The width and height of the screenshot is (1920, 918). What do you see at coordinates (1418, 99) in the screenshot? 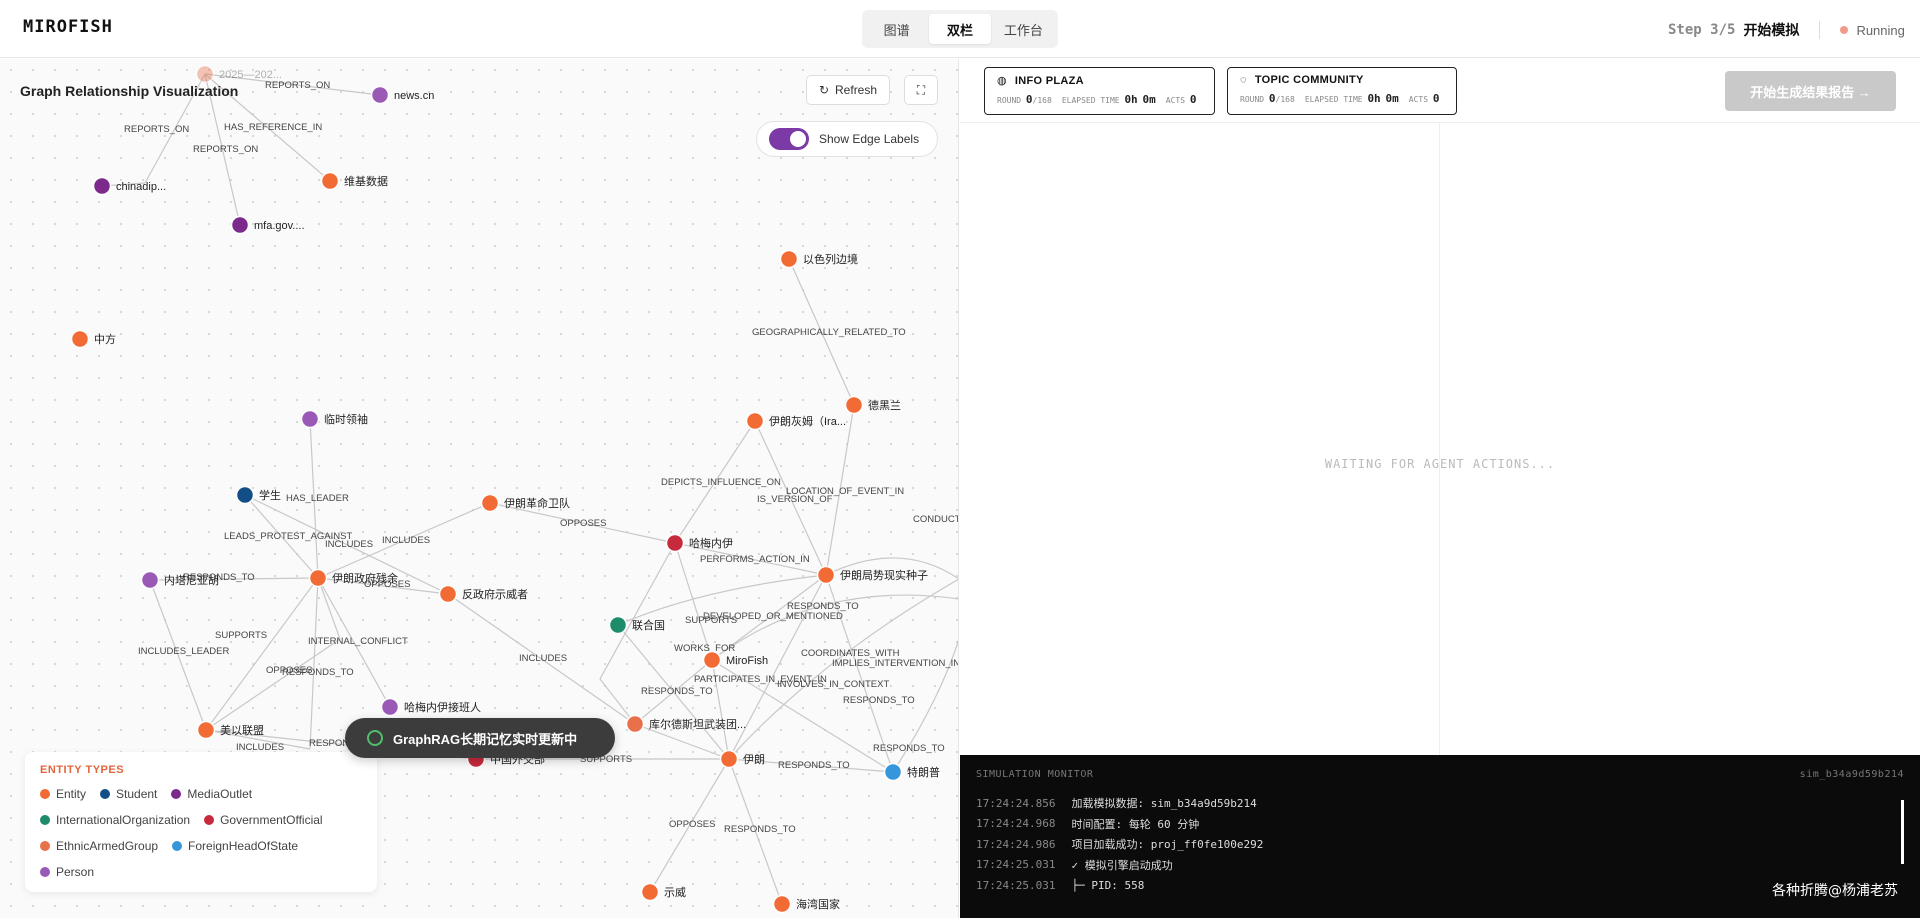
I see `acts-label: ACTS` at bounding box center [1418, 99].